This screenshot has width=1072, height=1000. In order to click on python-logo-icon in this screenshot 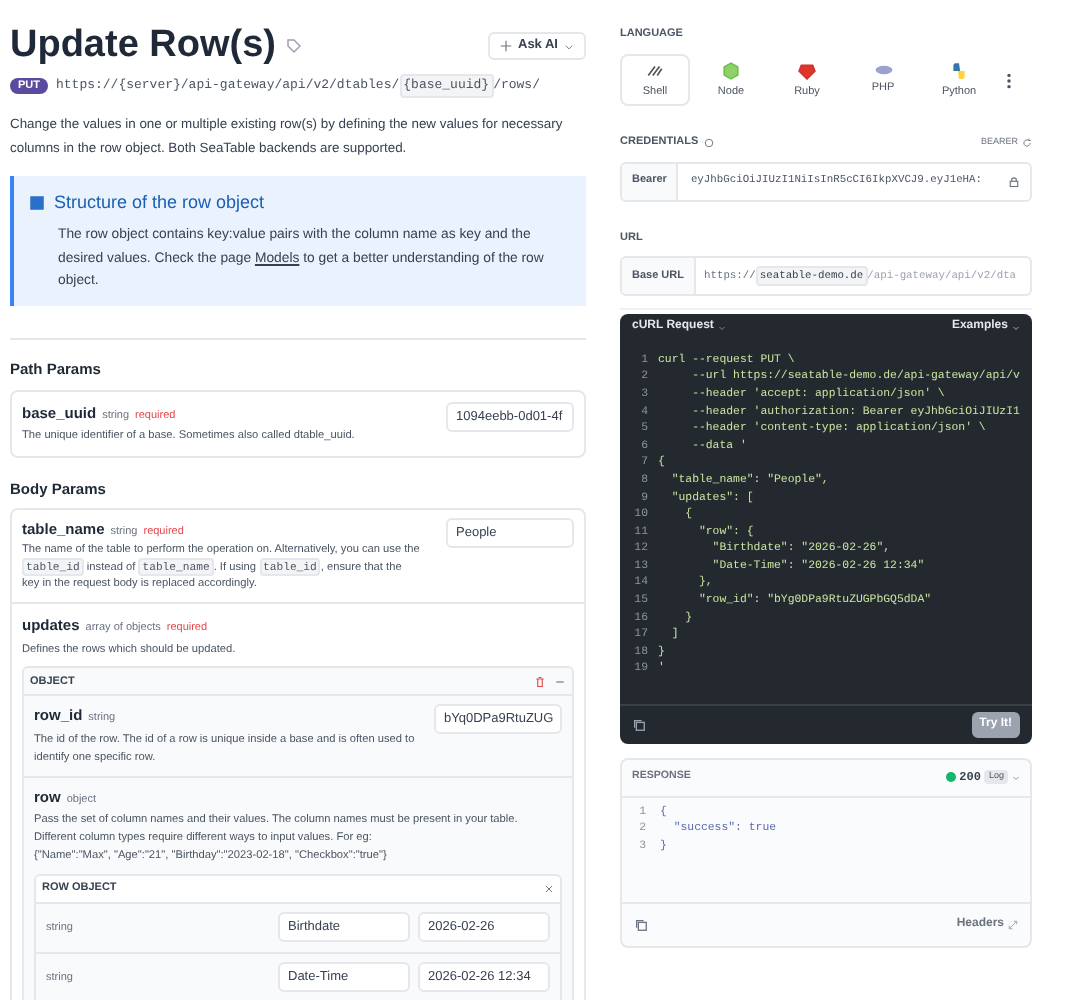, I will do `click(959, 70)`.